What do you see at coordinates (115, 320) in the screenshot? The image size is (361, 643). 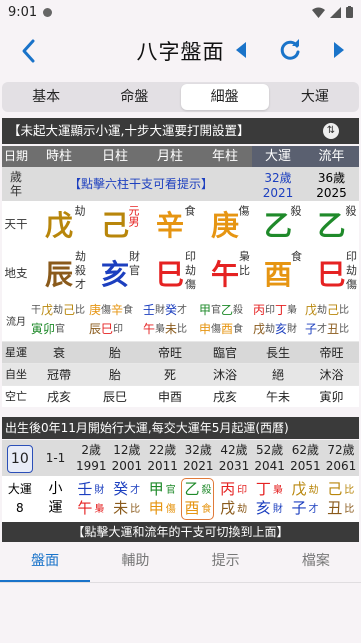 I see `hidden-cell: 庚傷辛食辰巳印` at bounding box center [115, 320].